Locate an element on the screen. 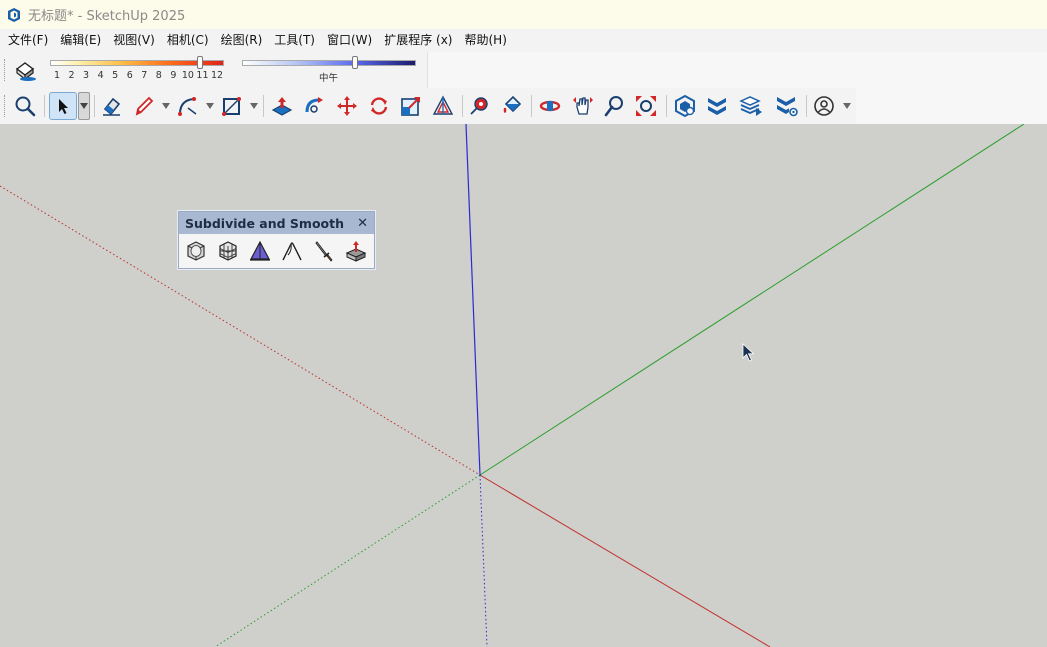  menu-file: 文件(F) is located at coordinates (28, 40).